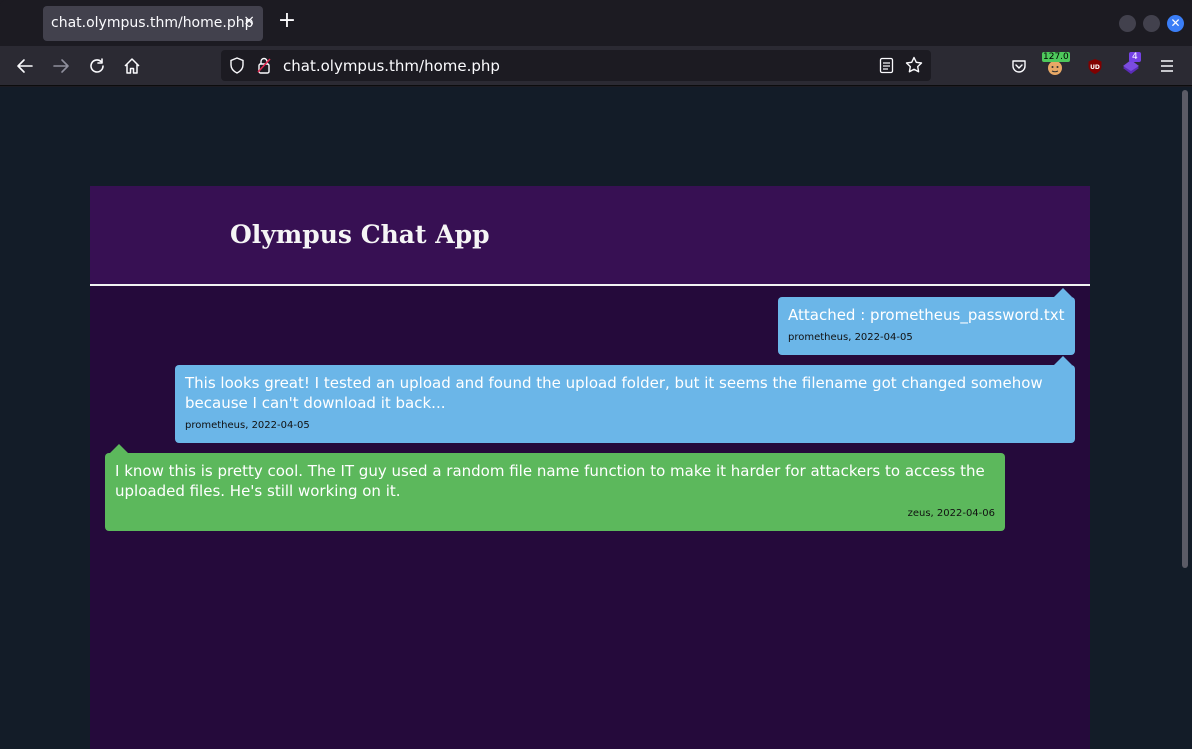 The width and height of the screenshot is (1192, 749). What do you see at coordinates (287, 21) in the screenshot?
I see `new-tab-button: +` at bounding box center [287, 21].